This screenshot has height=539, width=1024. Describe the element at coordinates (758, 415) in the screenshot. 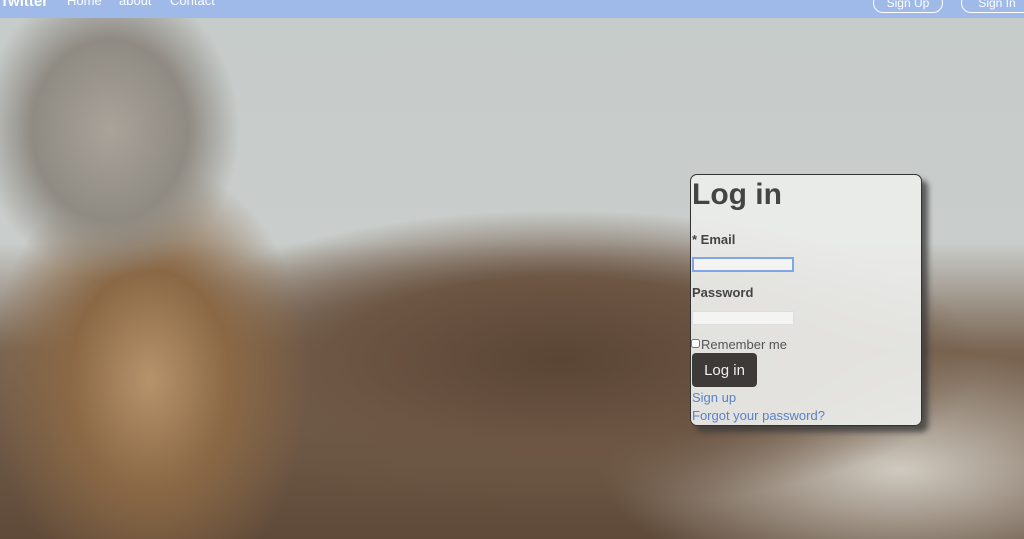

I see `forgot-password-link: Forgot your password?` at that location.